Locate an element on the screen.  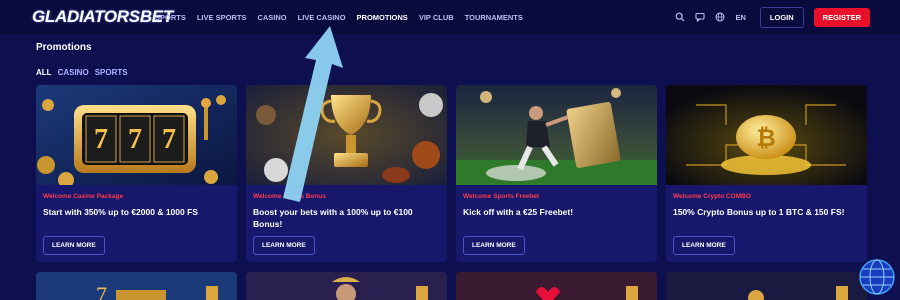
filter-all: ALL is located at coordinates (44, 72).